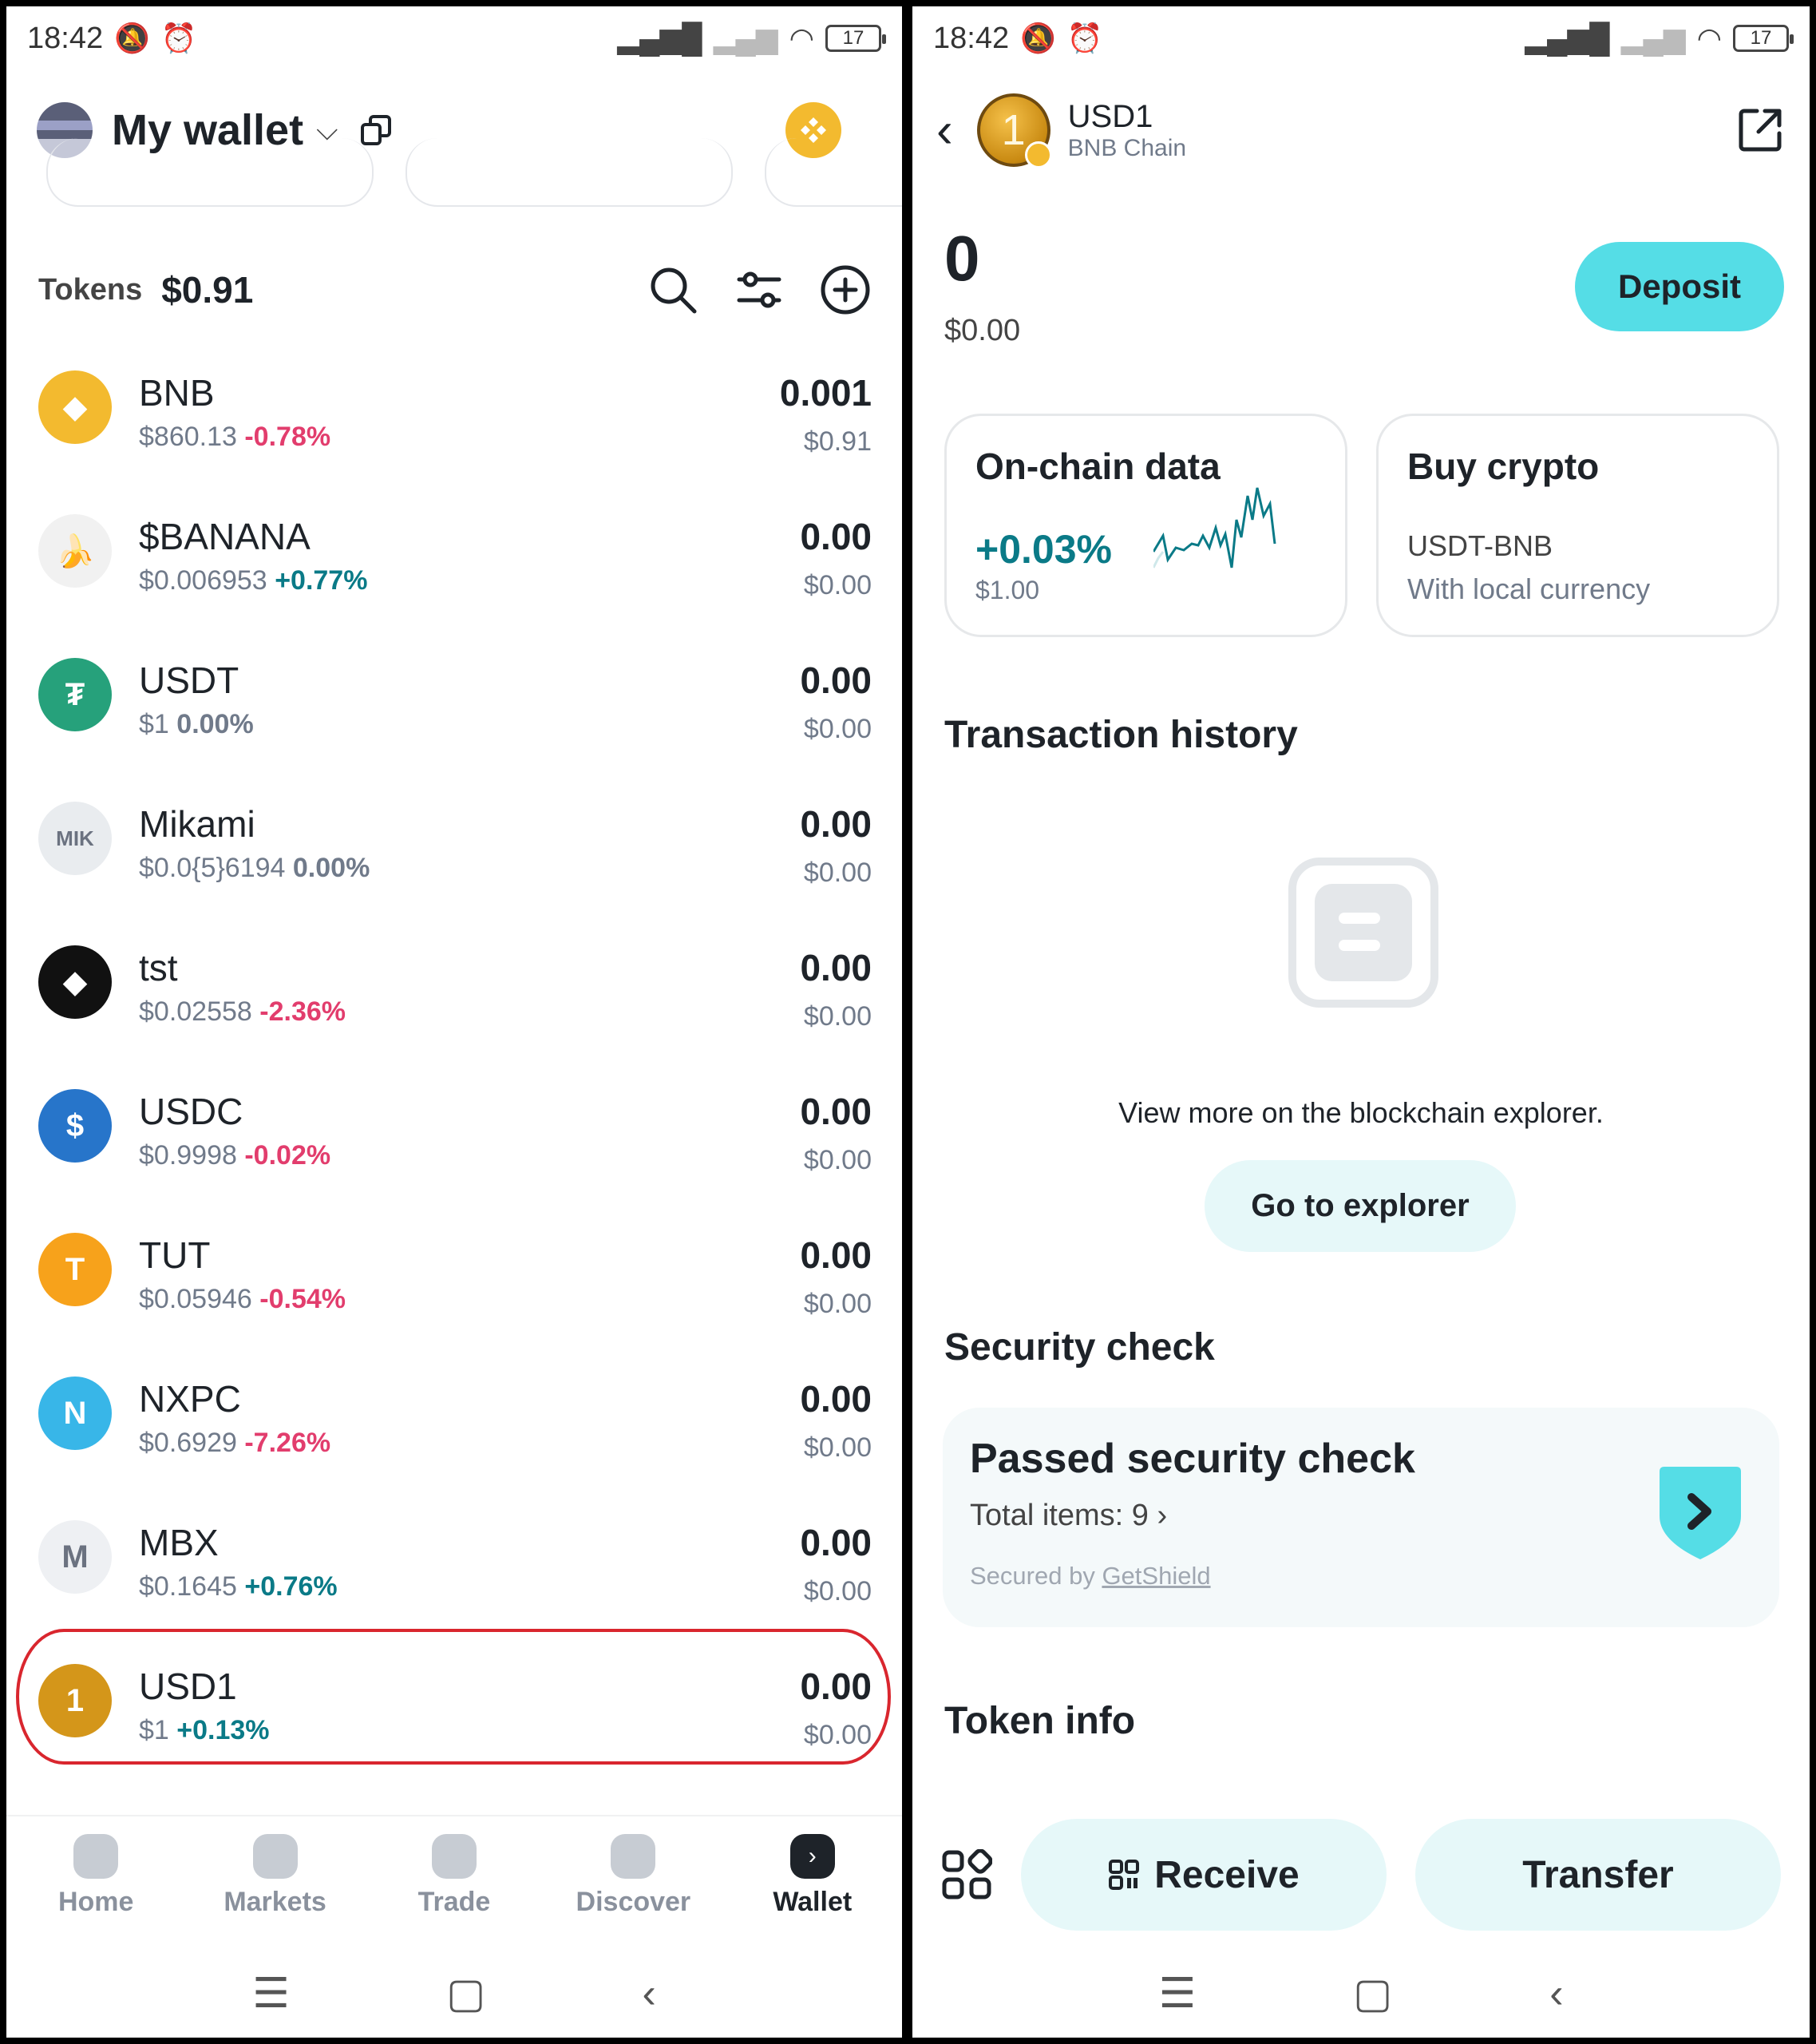 The width and height of the screenshot is (1816, 2044). What do you see at coordinates (460, 437) in the screenshot?
I see `token-price-line: $860.13 -0.78%` at bounding box center [460, 437].